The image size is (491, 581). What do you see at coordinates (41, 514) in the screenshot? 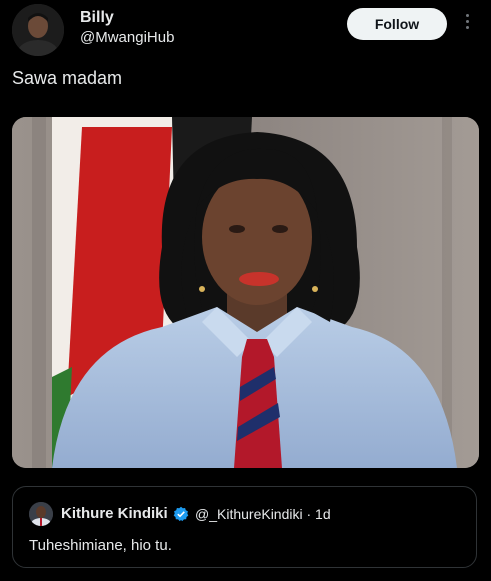
I see `quoted-author-avatar` at bounding box center [41, 514].